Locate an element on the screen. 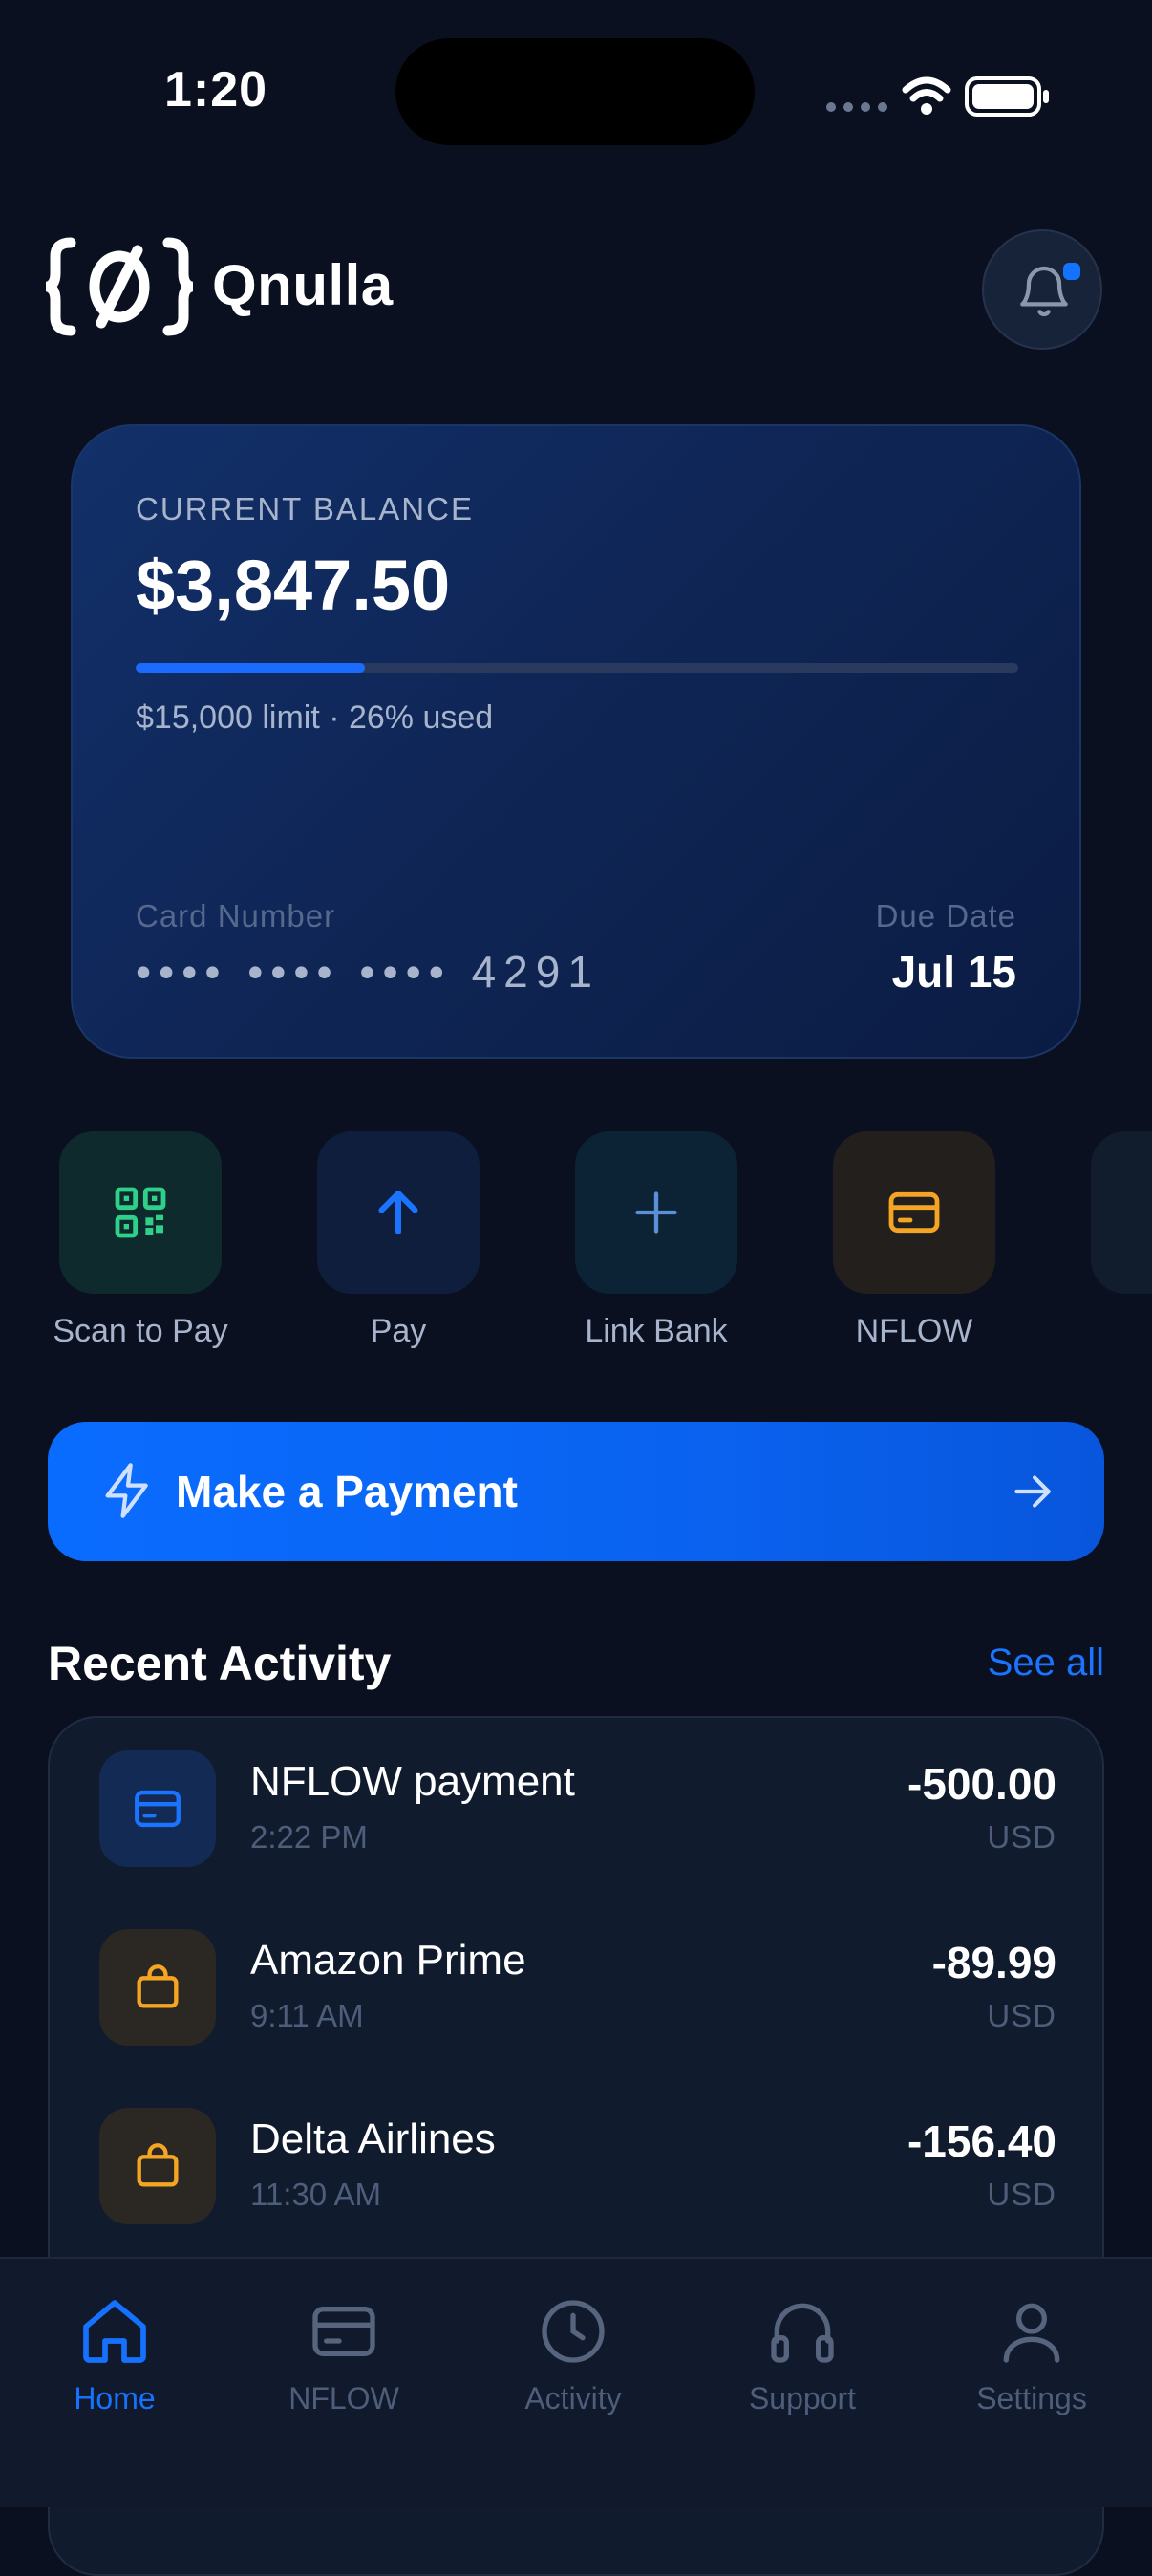  notification-dot is located at coordinates (1071, 271).